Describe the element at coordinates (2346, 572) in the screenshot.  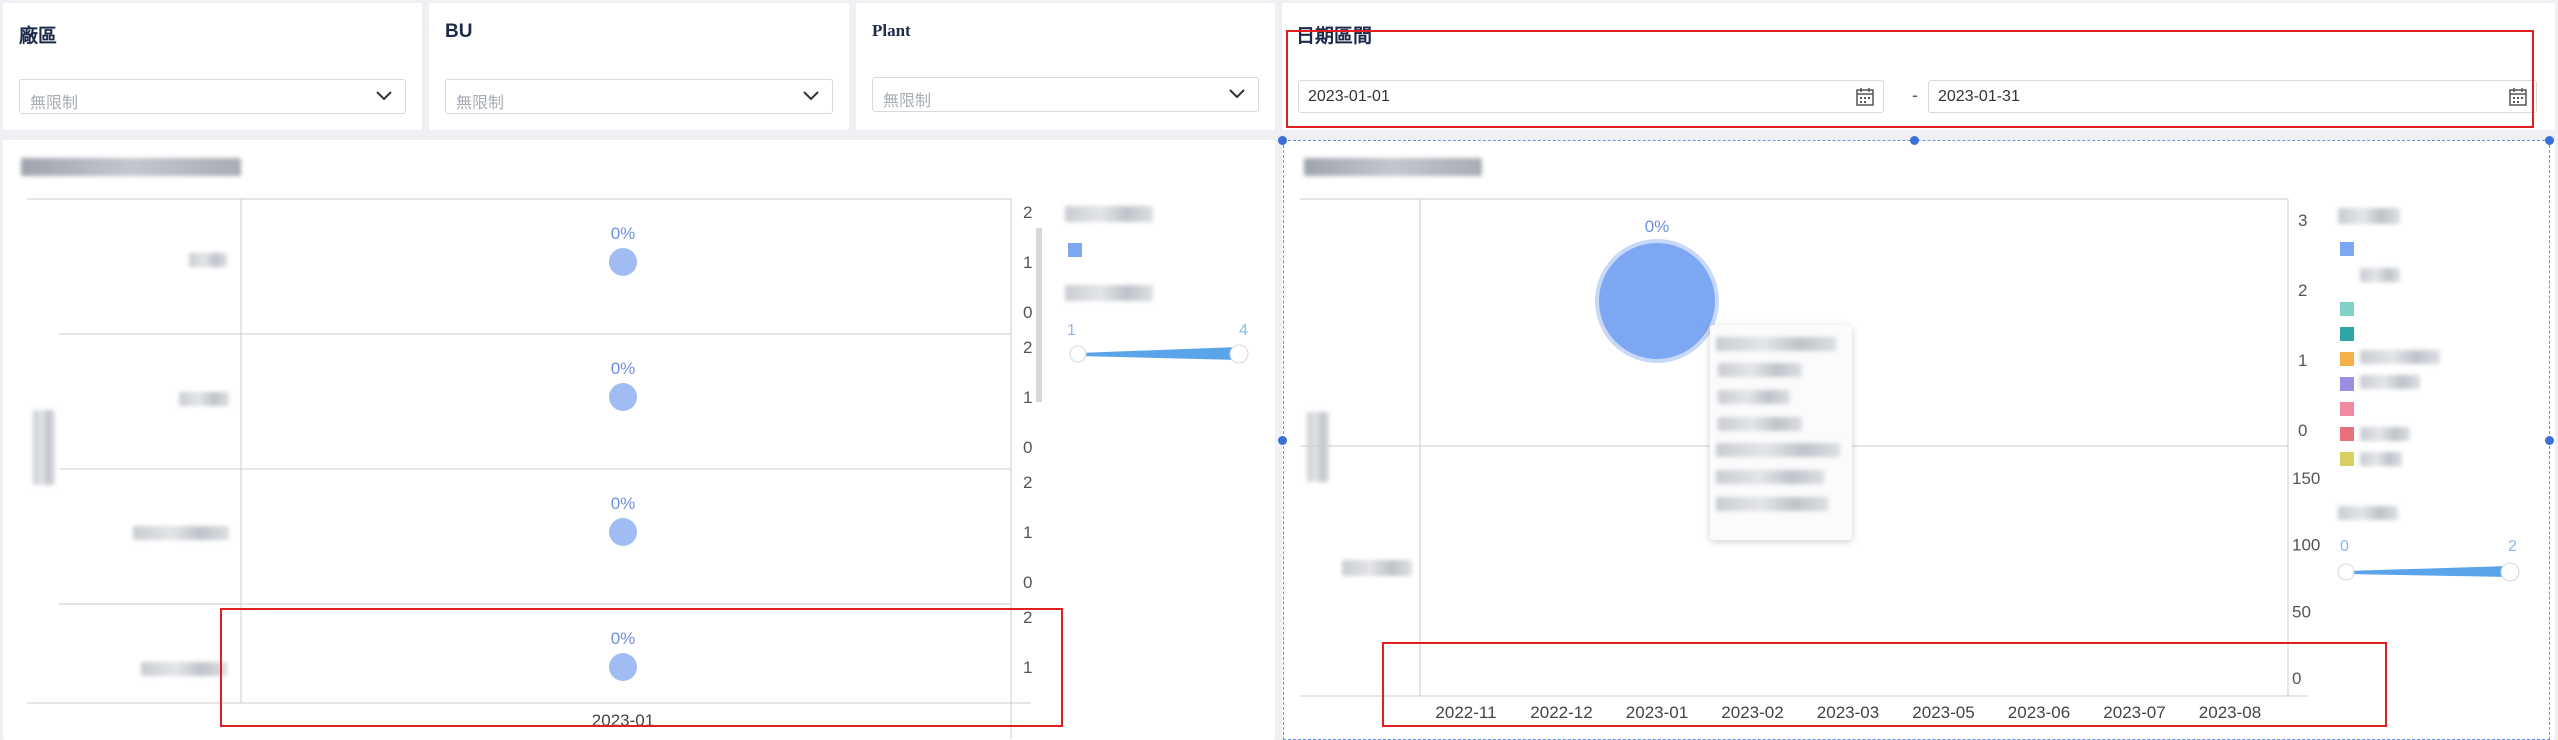
I see `right-size-slider-handle-min` at that location.